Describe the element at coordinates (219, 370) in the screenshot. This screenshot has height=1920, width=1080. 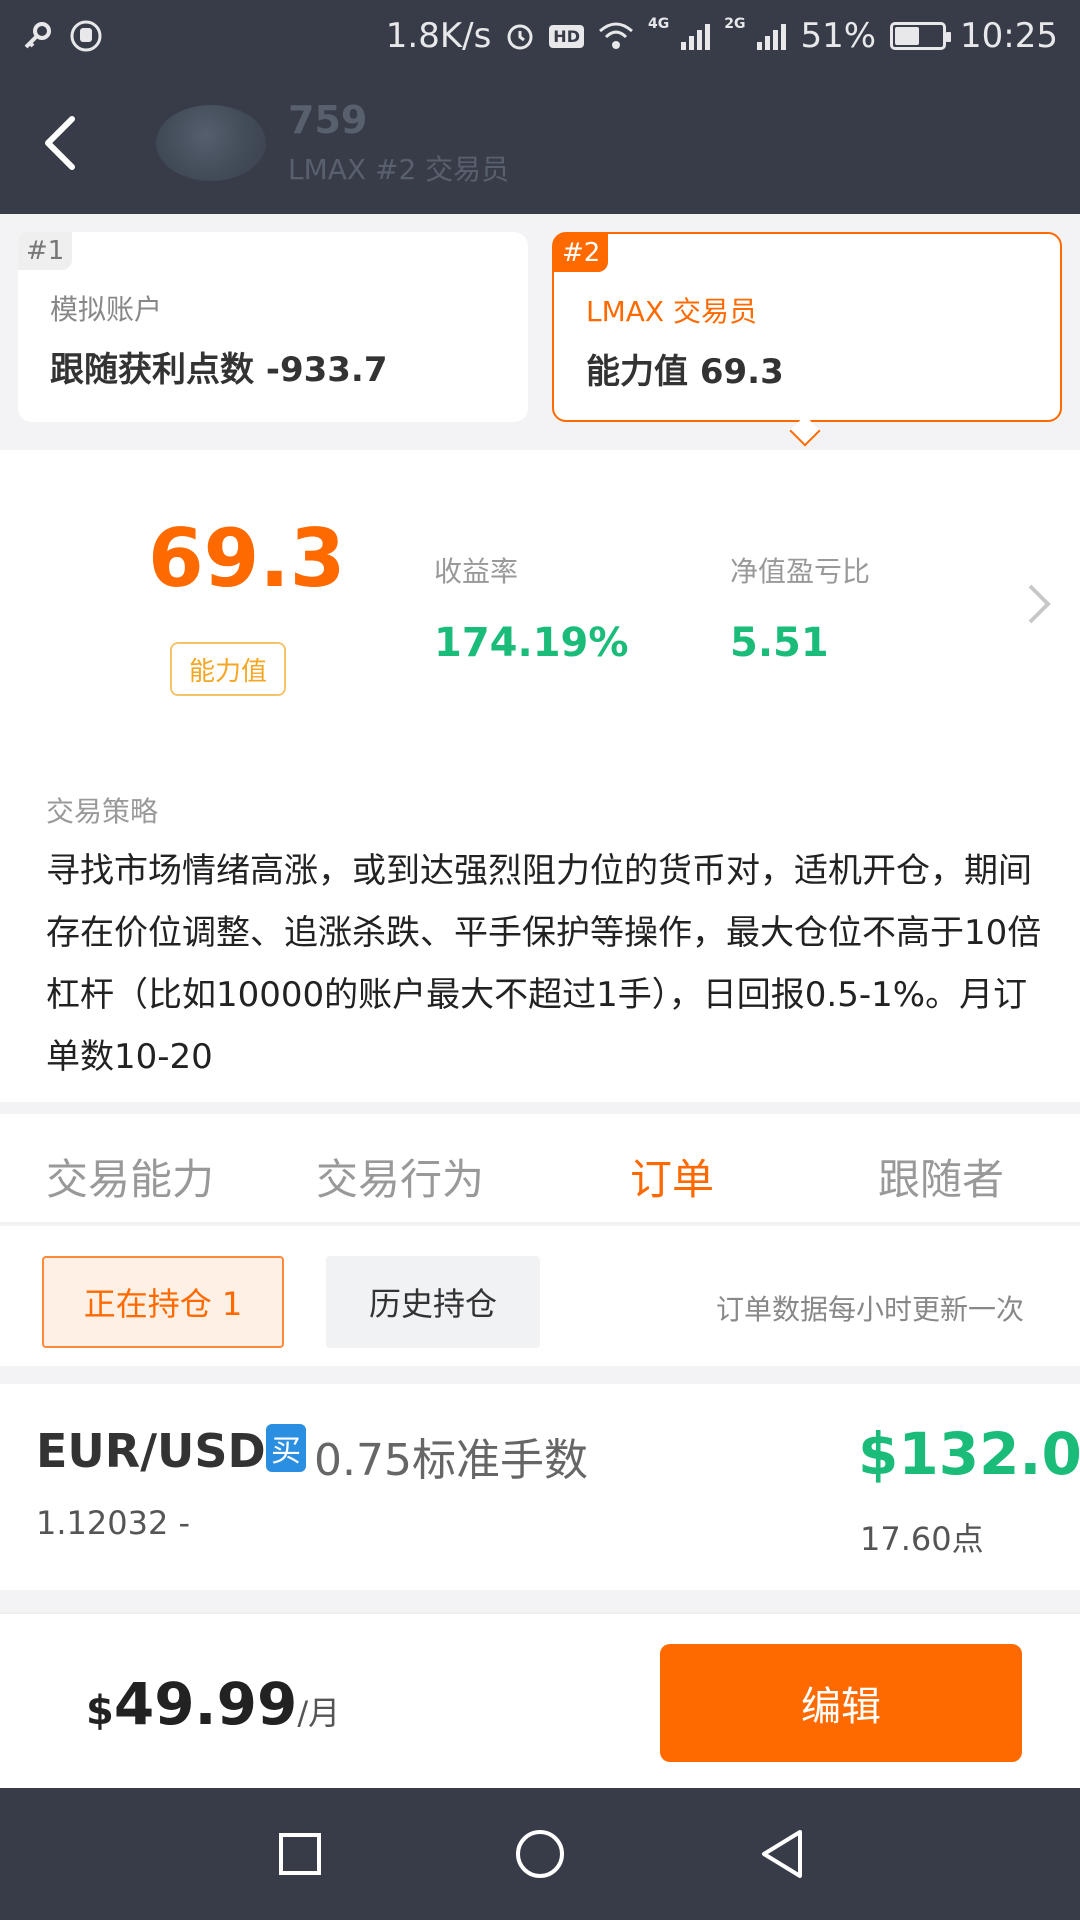
I see `account-value: 跟随获利点数 -933.7` at that location.